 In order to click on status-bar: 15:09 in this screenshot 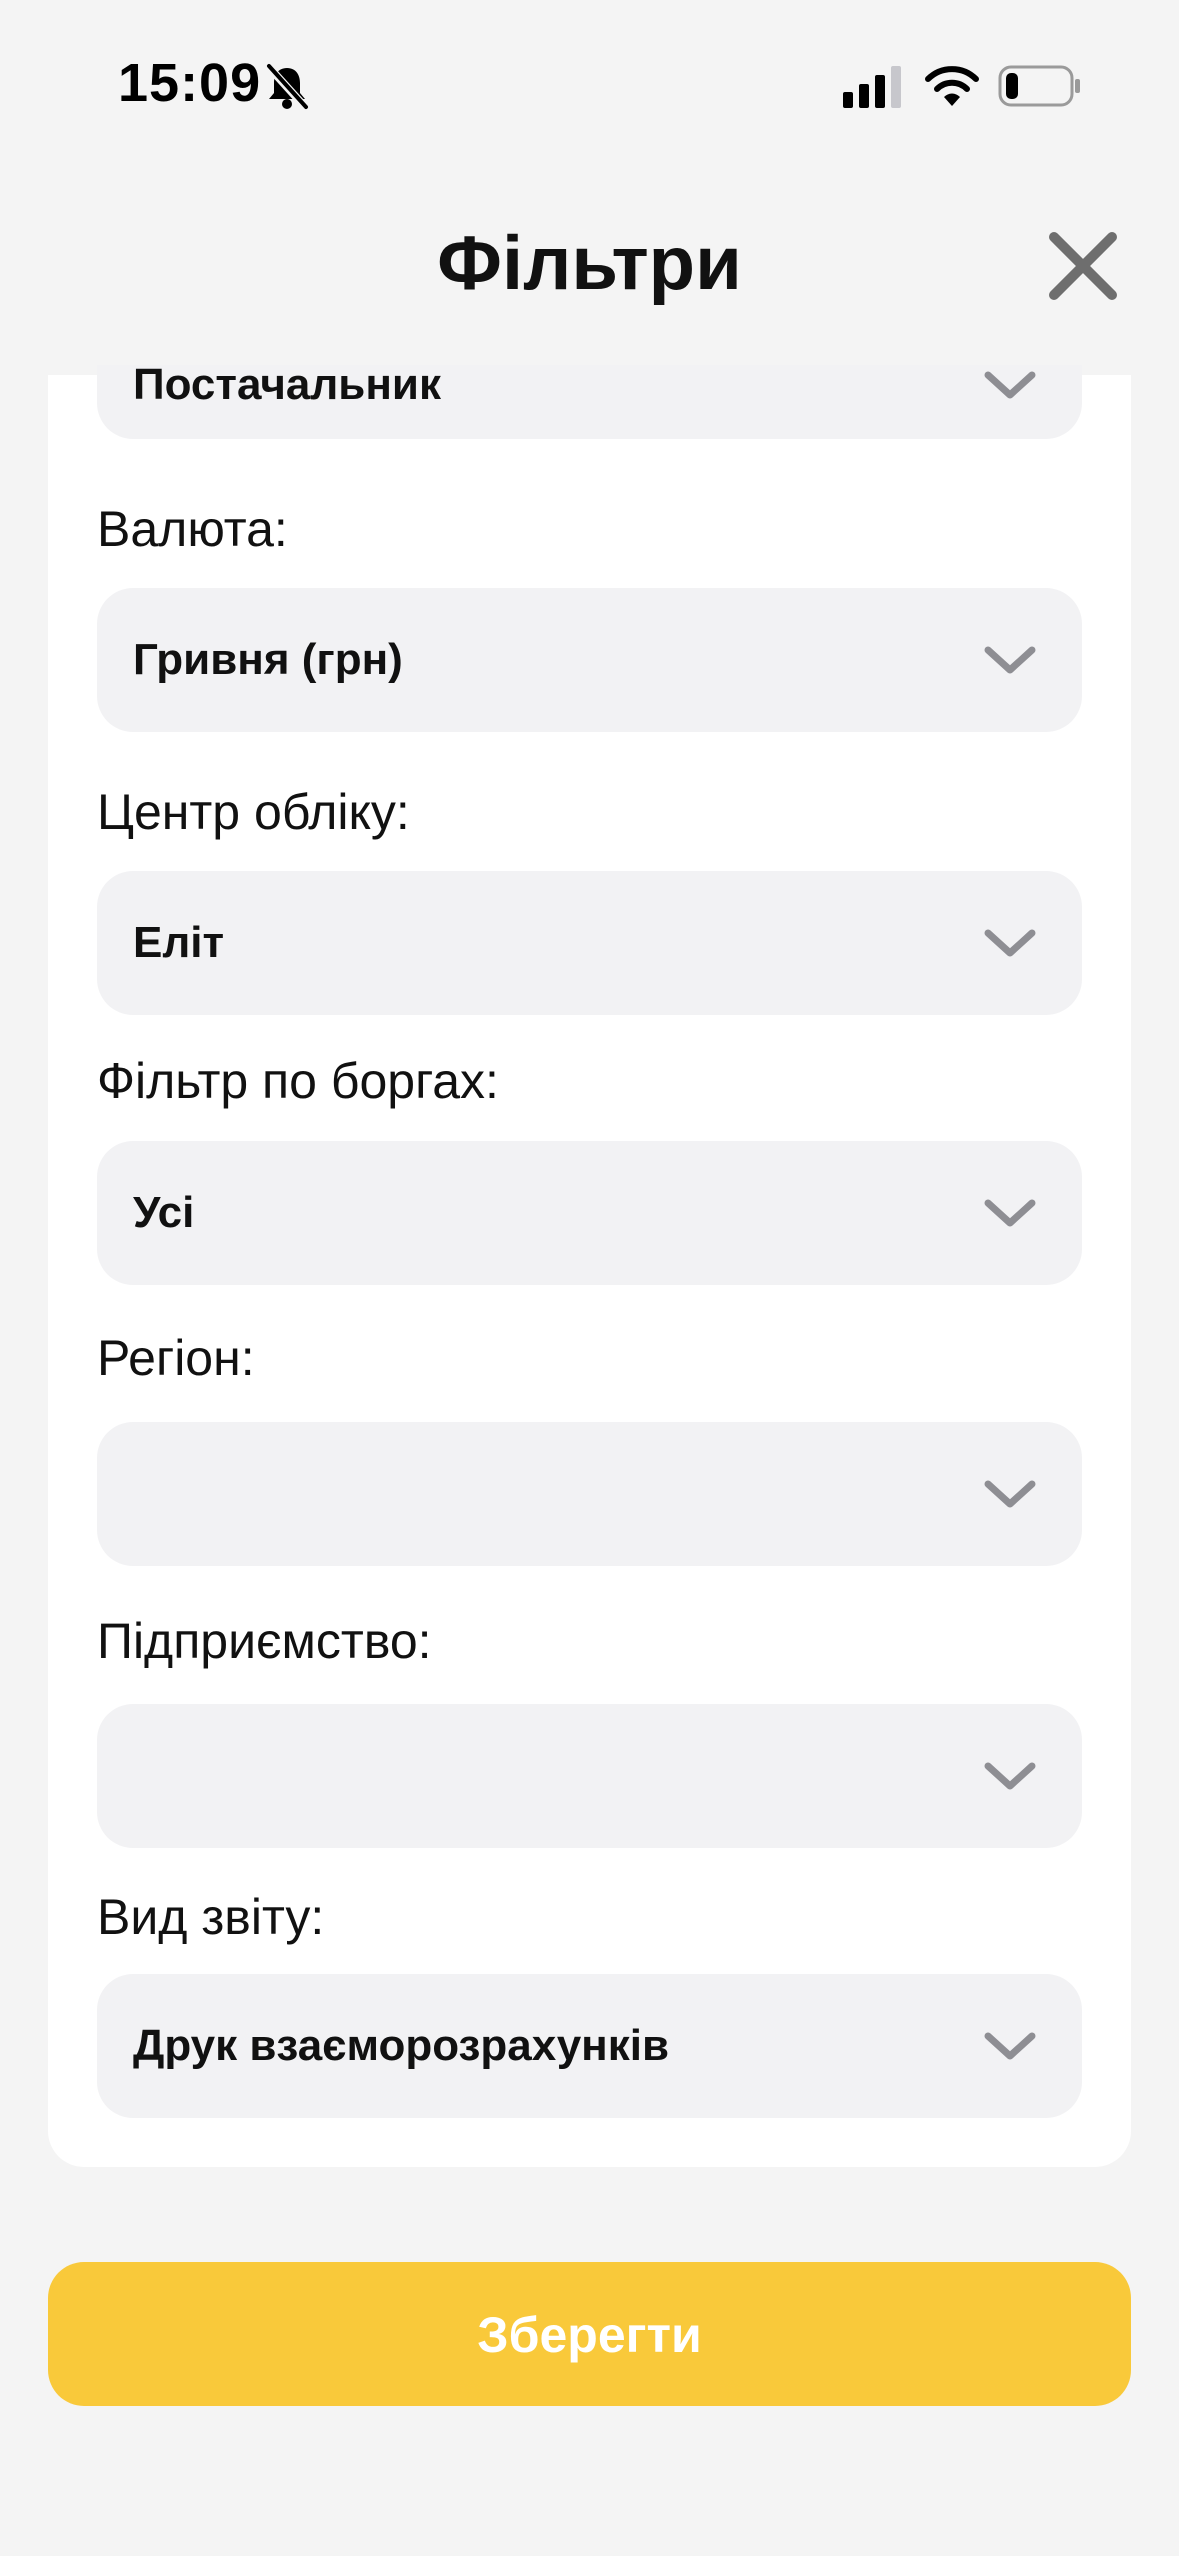, I will do `click(589, 87)`.